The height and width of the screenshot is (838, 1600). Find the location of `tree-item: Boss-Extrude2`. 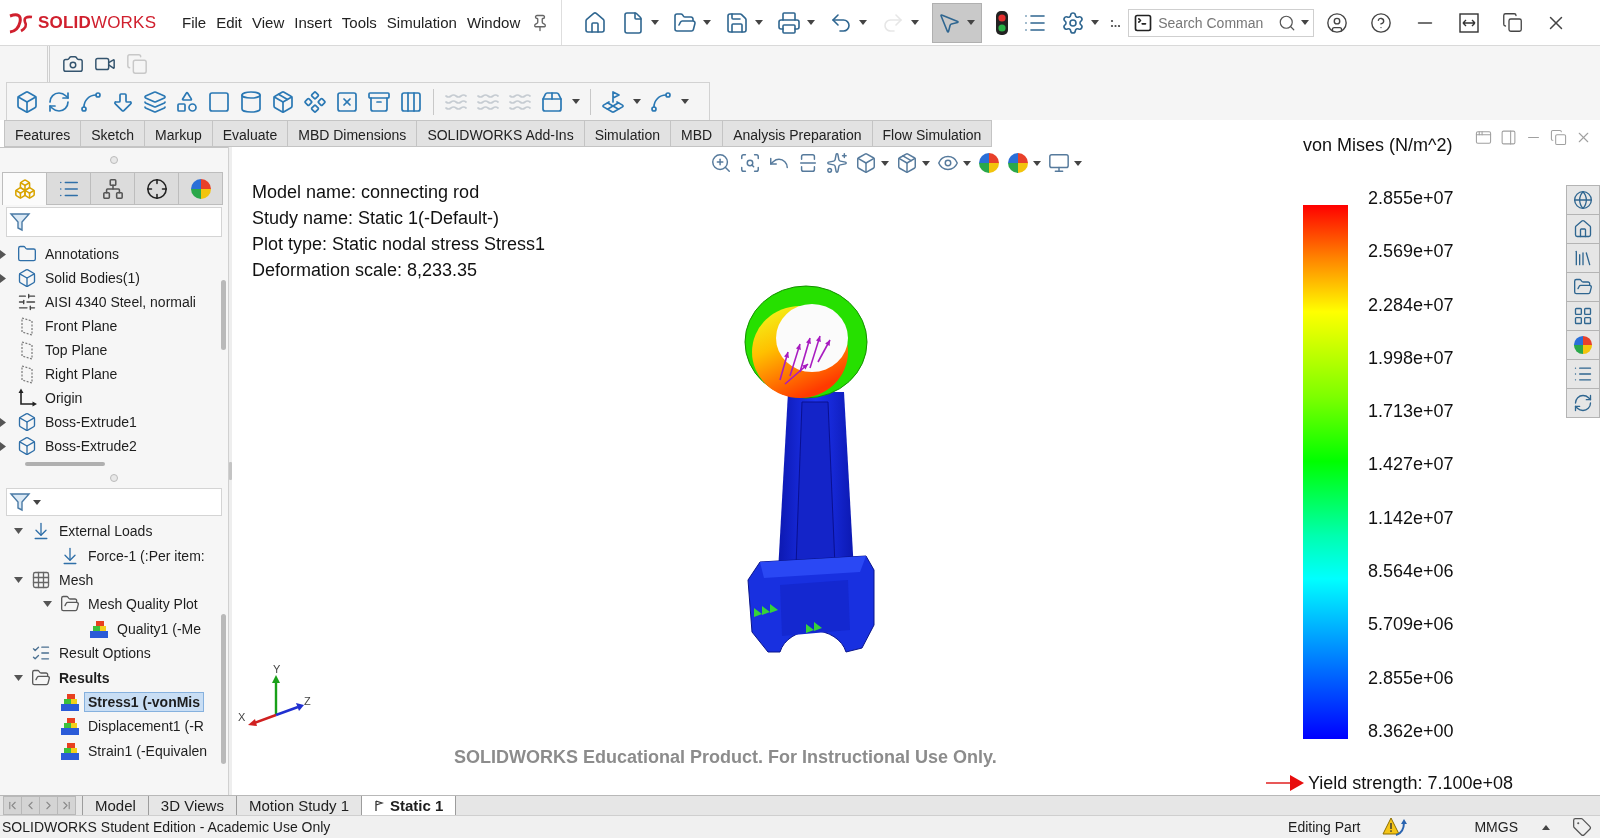

tree-item: Boss-Extrude2 is located at coordinates (91, 446).